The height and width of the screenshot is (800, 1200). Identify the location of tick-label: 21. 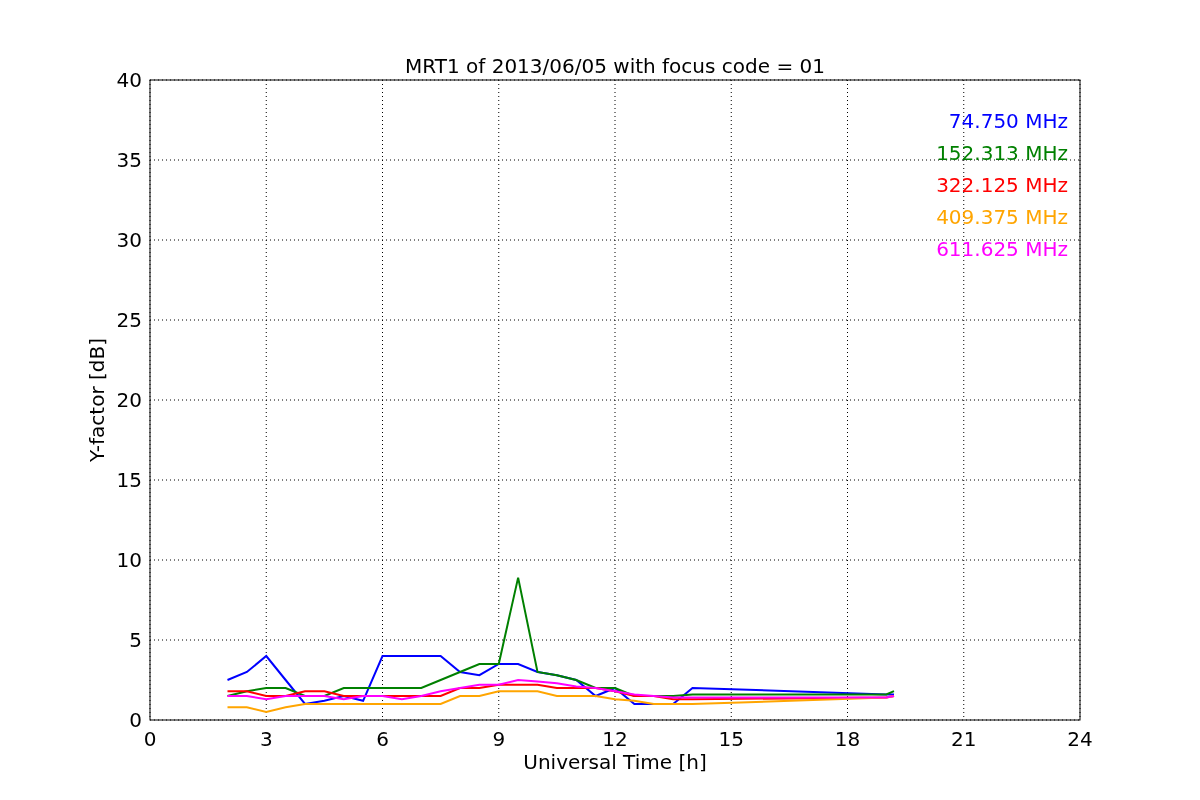
(964, 739).